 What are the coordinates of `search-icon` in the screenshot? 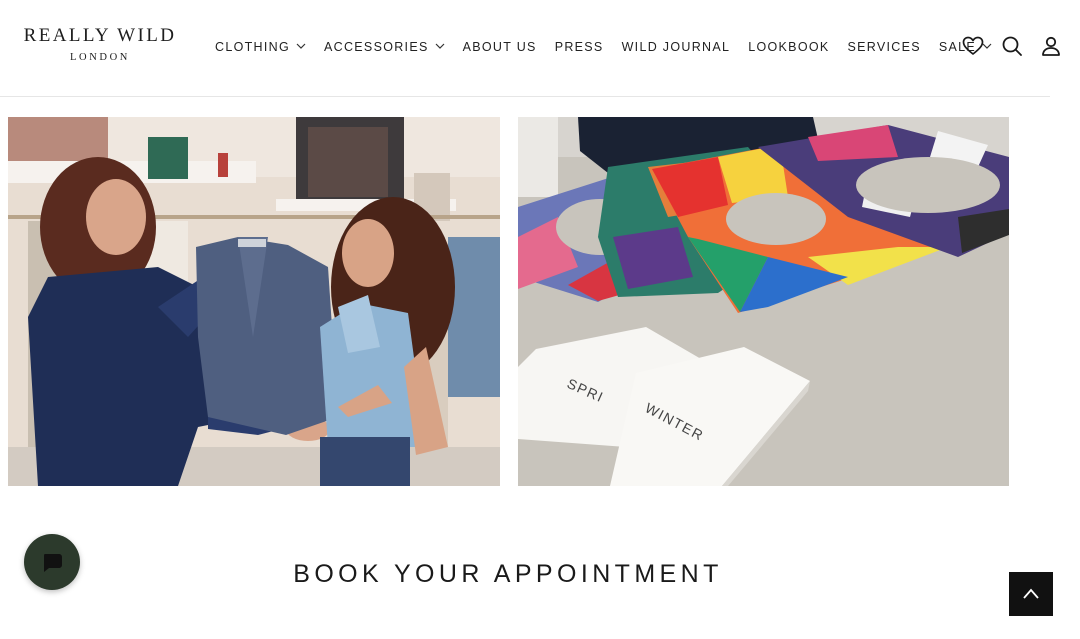 It's located at (1012, 46).